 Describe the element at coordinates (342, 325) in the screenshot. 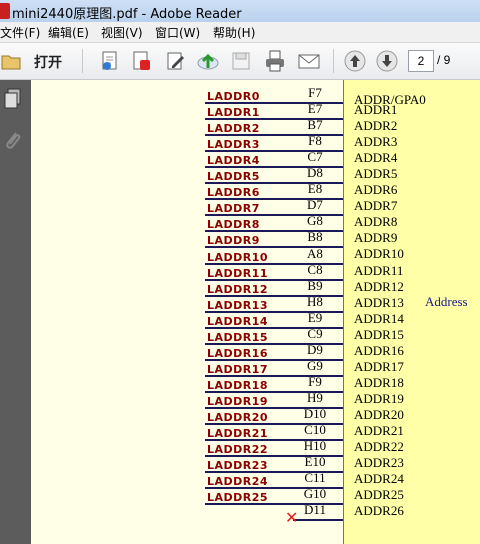

I see `pin-row: LADDR14 E9 ADDR15` at that location.